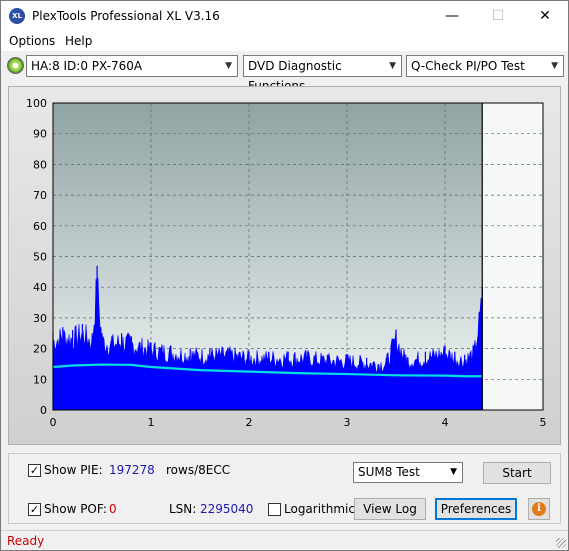 This screenshot has height=551, width=569. I want to click on rows-label: rows/8ECC, so click(198, 470).